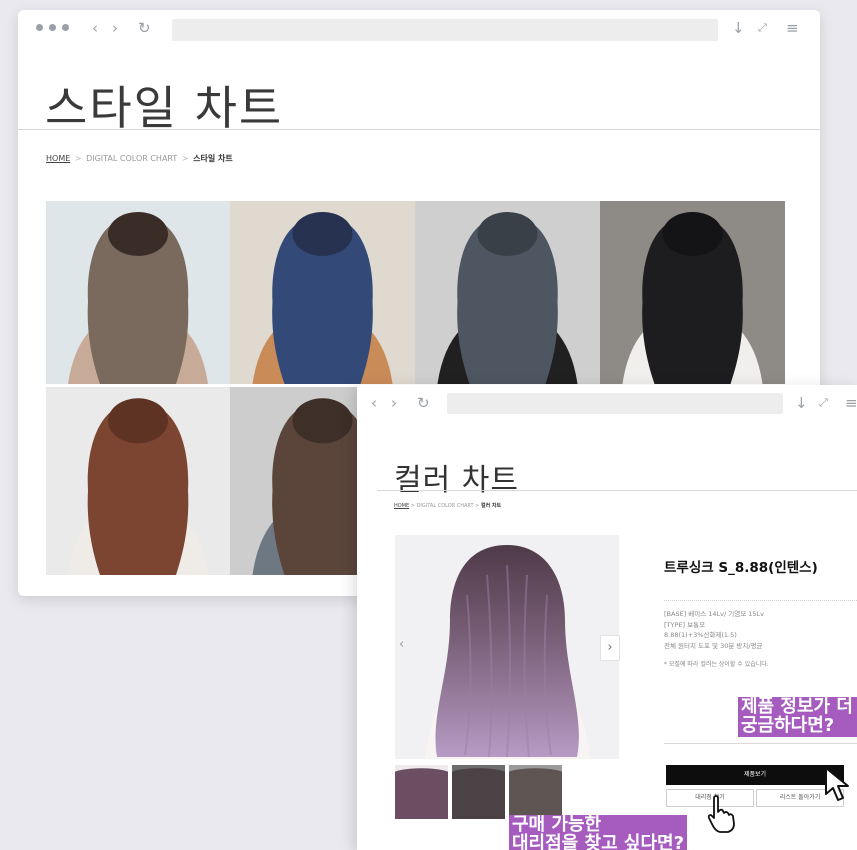 Image resolution: width=857 pixels, height=850 pixels. What do you see at coordinates (760, 600) in the screenshot?
I see `dotted-divider` at bounding box center [760, 600].